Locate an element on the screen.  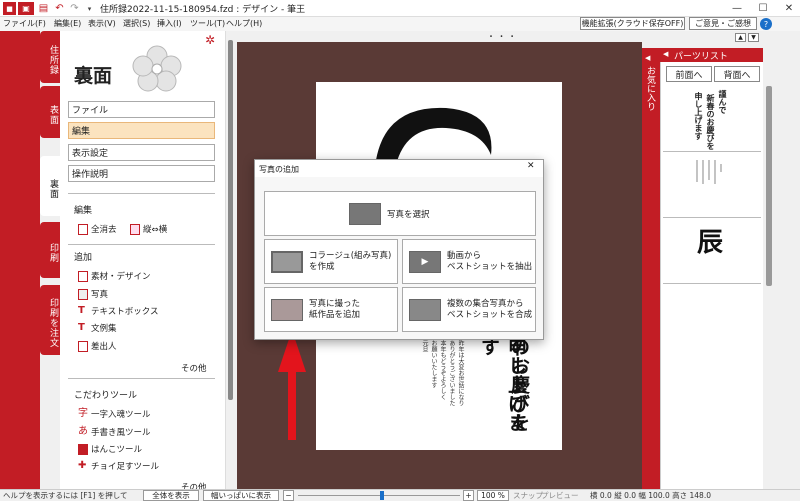
menu-select: 選択(S) is located at coordinates (136, 23).